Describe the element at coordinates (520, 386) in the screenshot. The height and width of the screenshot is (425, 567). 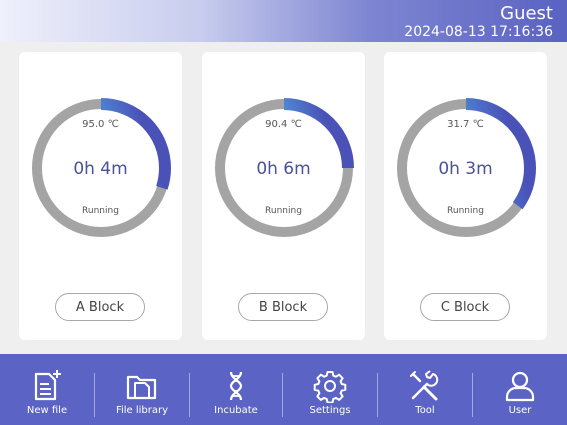
I see `user-icon` at that location.